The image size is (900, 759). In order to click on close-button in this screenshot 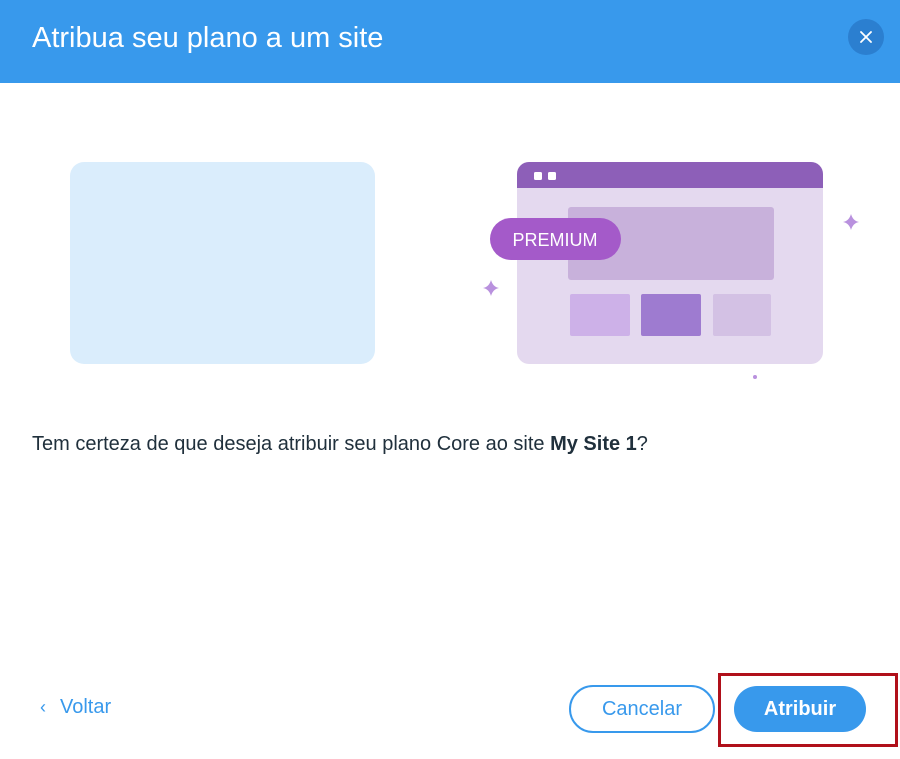, I will do `click(866, 37)`.